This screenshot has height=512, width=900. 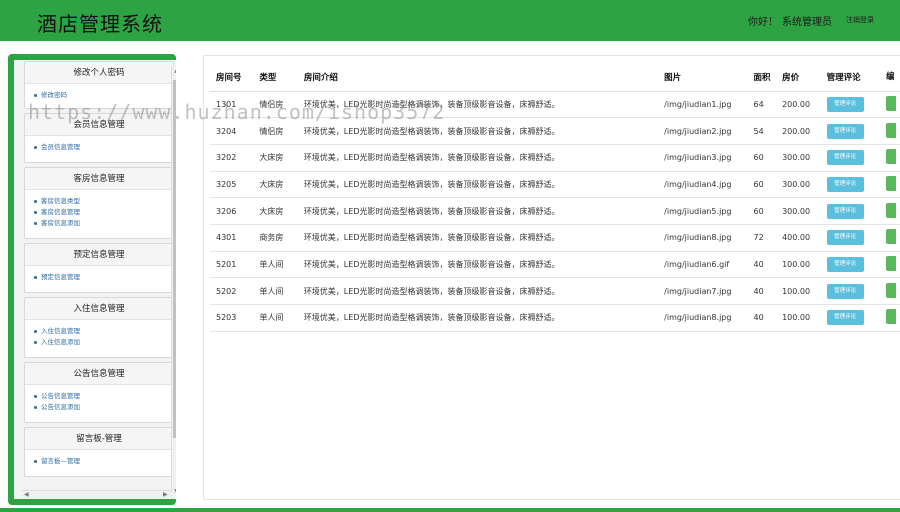 I want to click on cell-image-path: /img/jiudian7.jpg, so click(x=703, y=291).